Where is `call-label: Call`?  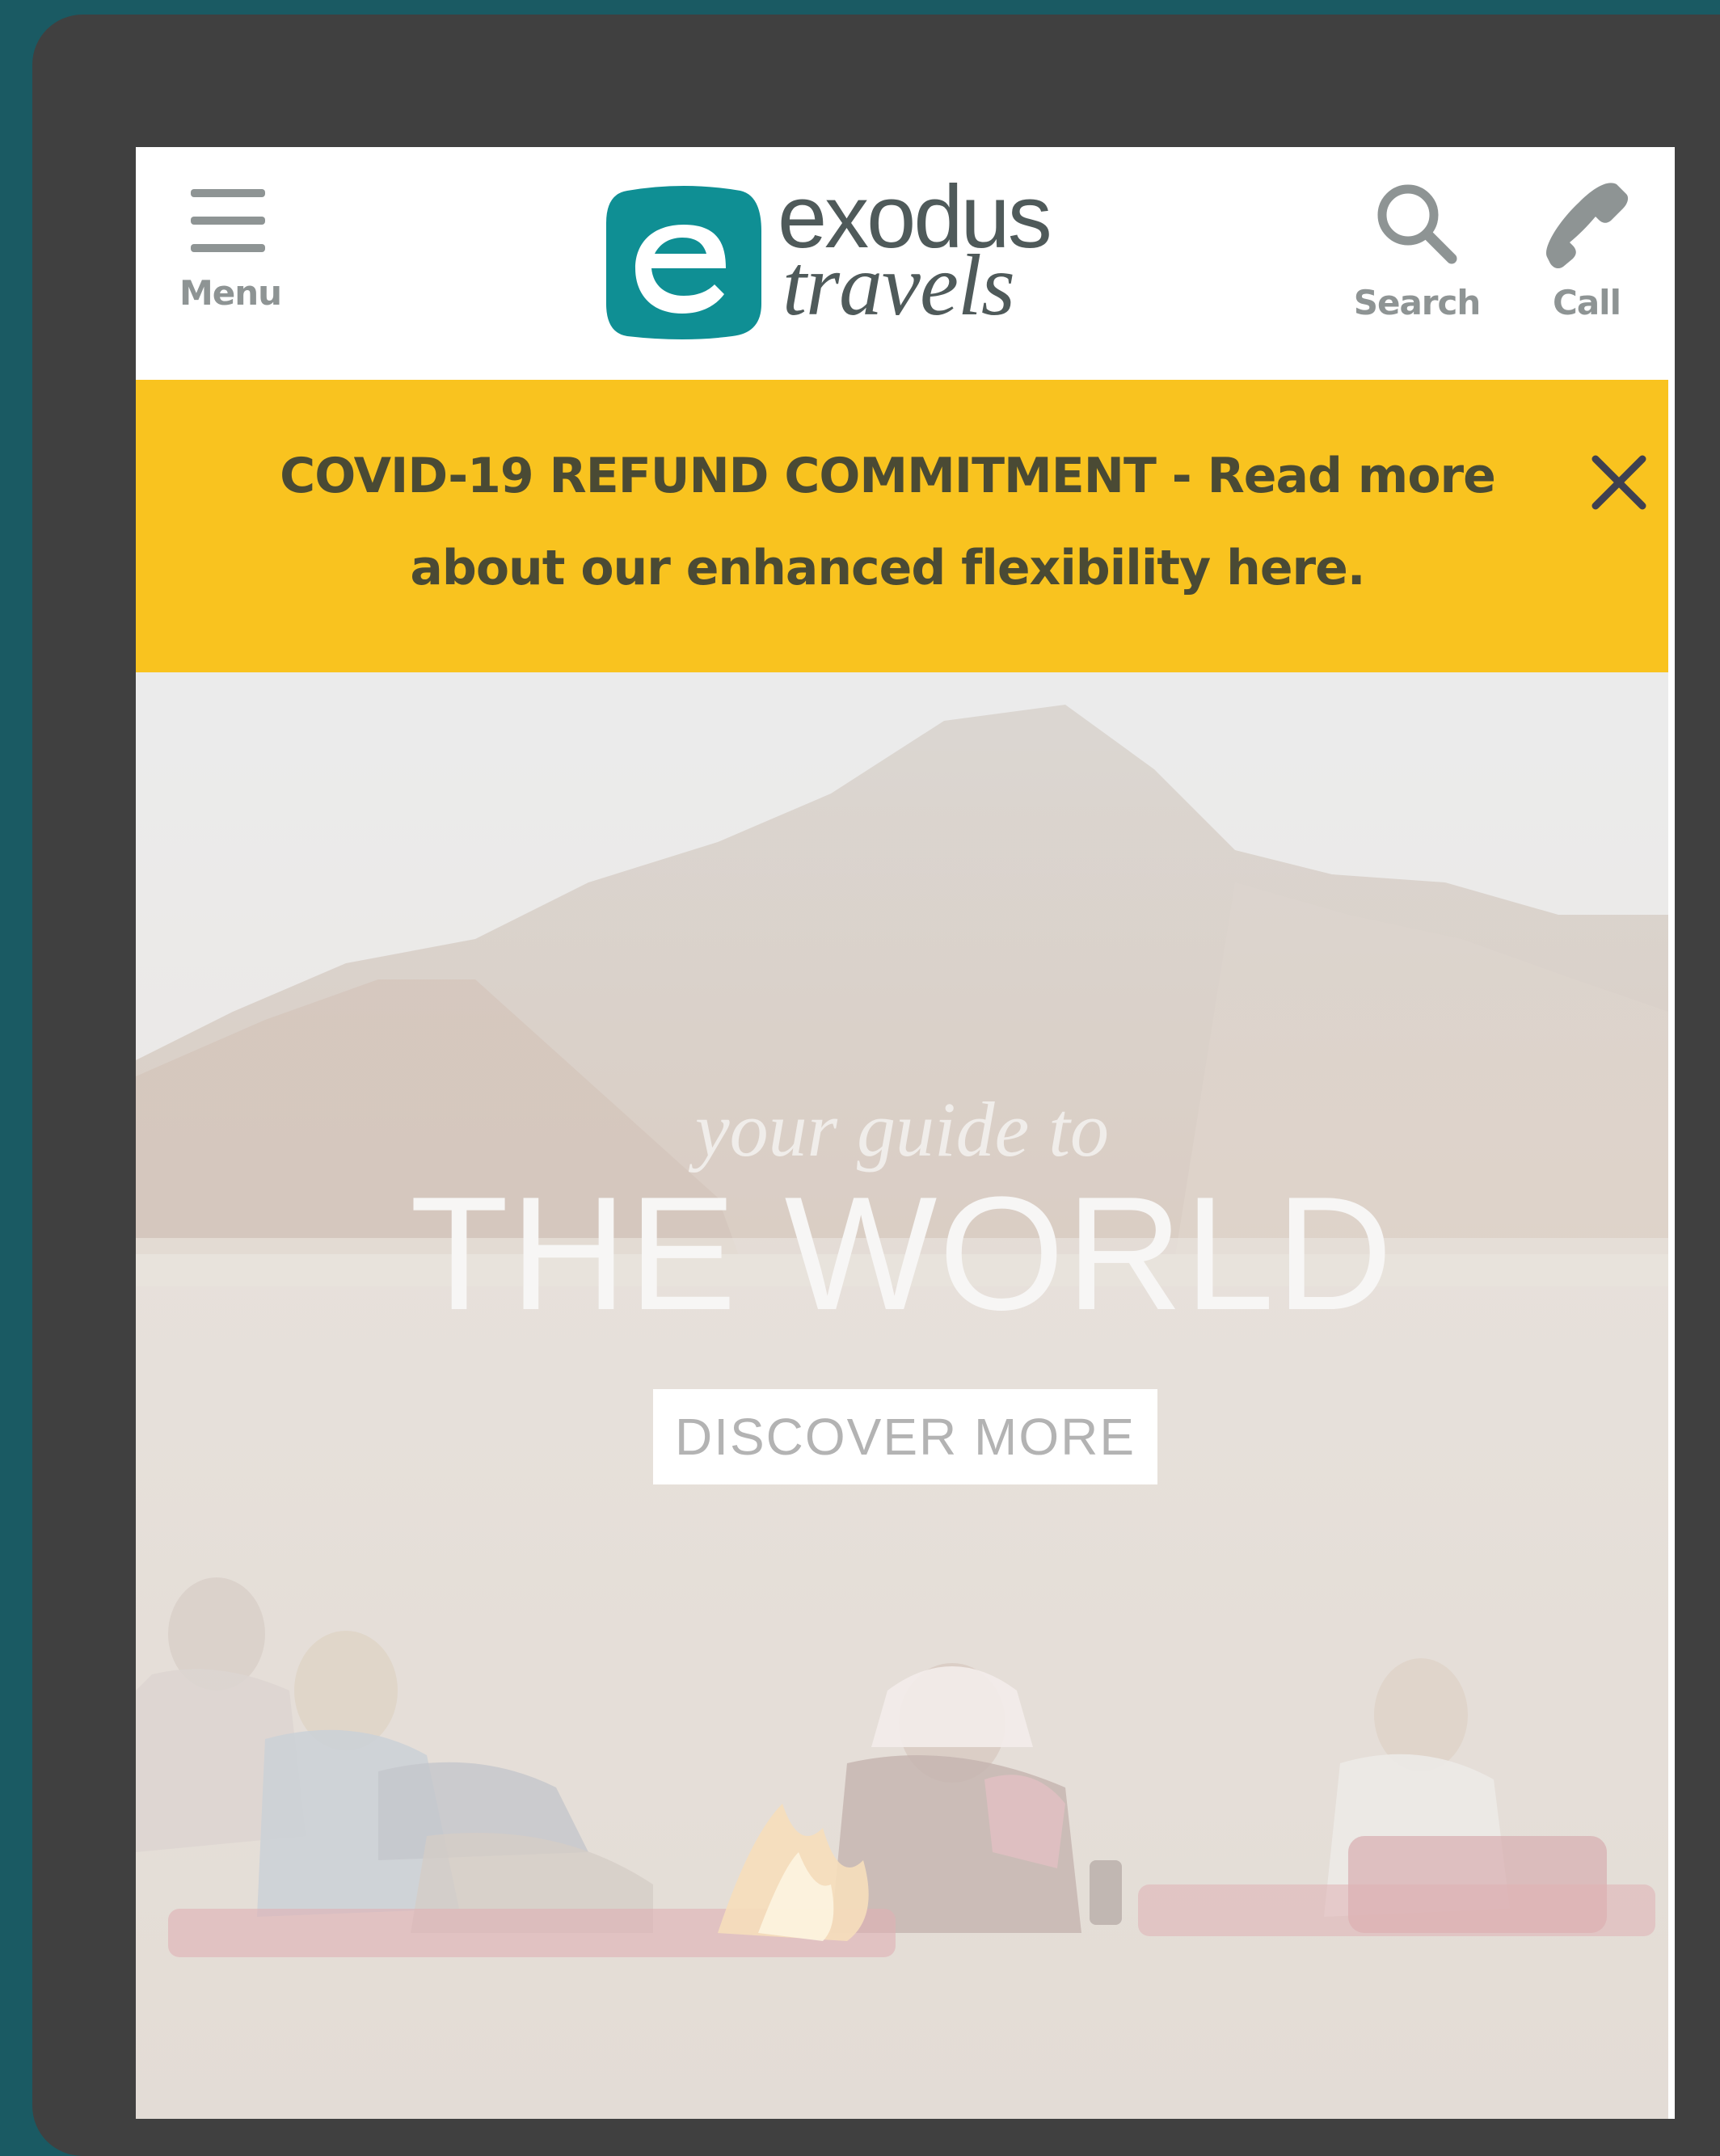
call-label: Call is located at coordinates (1587, 302).